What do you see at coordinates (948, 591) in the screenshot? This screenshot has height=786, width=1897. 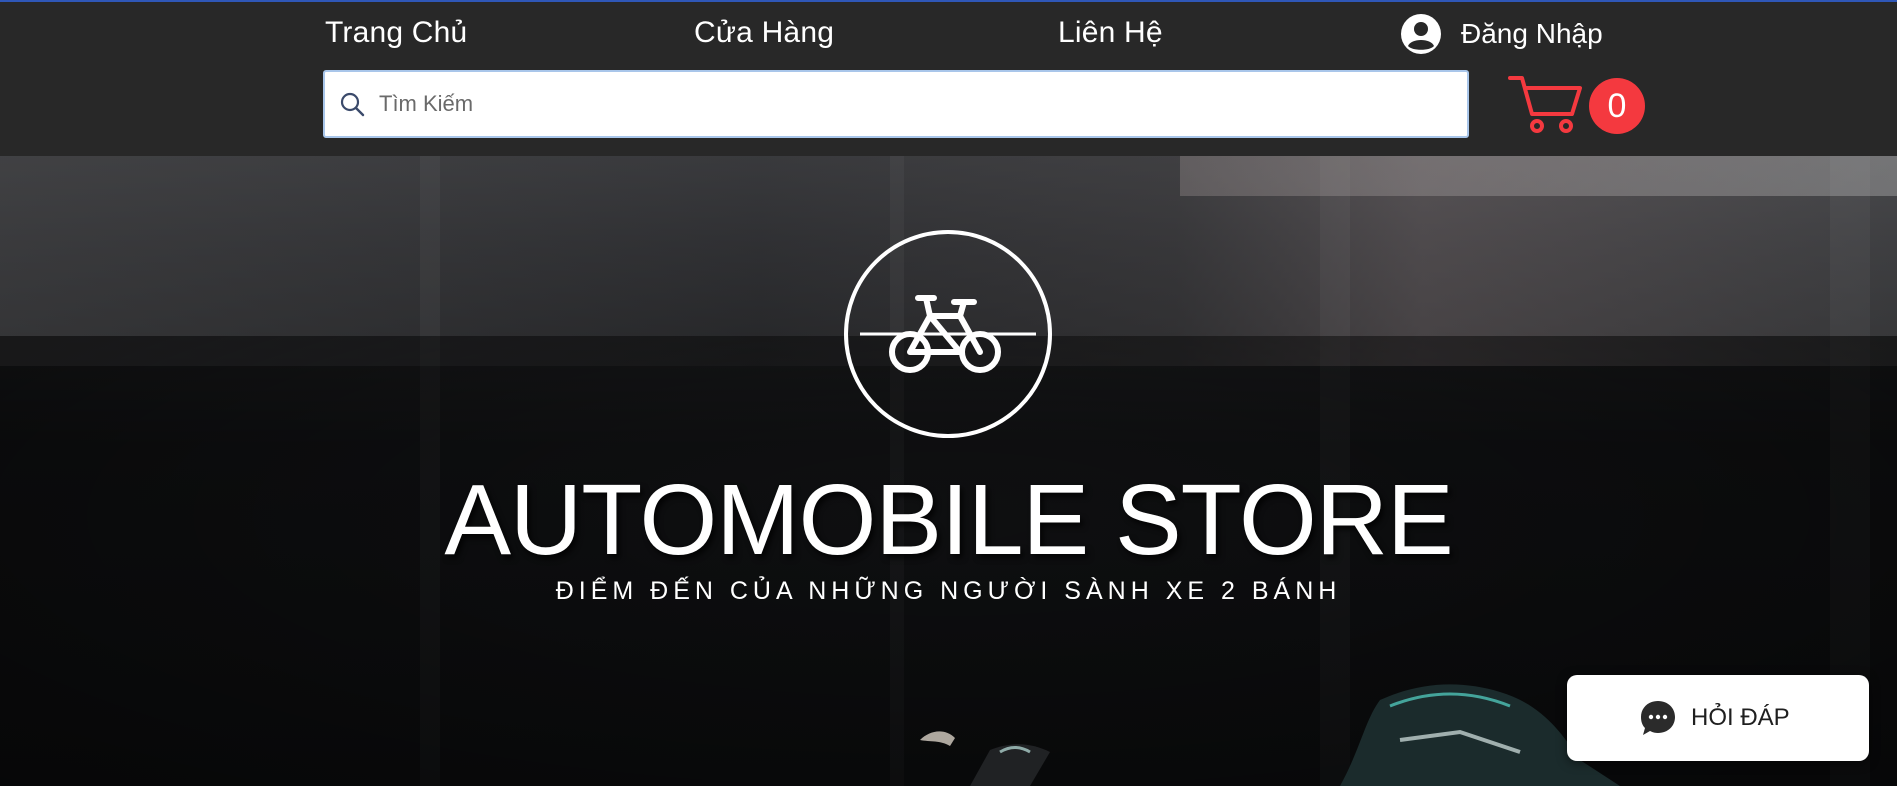 I see `hero-subtitle: ĐIỂM ĐẾN CỦA NHỮNG NGƯỜI SÀNH XE 2 BÁNH` at bounding box center [948, 591].